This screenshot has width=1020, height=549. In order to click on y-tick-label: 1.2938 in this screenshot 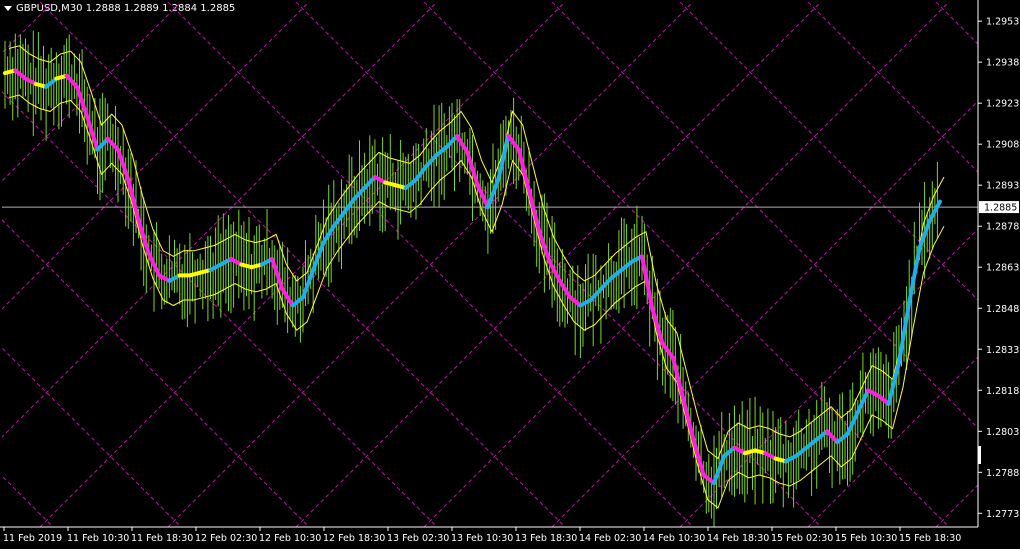, I will do `click(1002, 63)`.